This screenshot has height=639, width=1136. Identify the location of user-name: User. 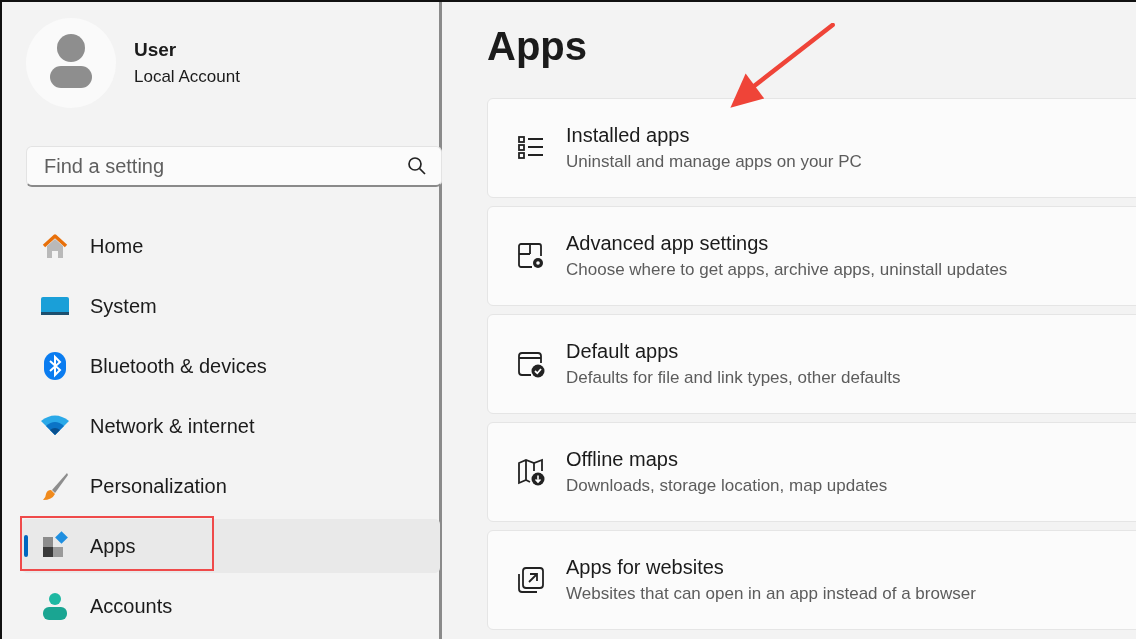
(156, 50).